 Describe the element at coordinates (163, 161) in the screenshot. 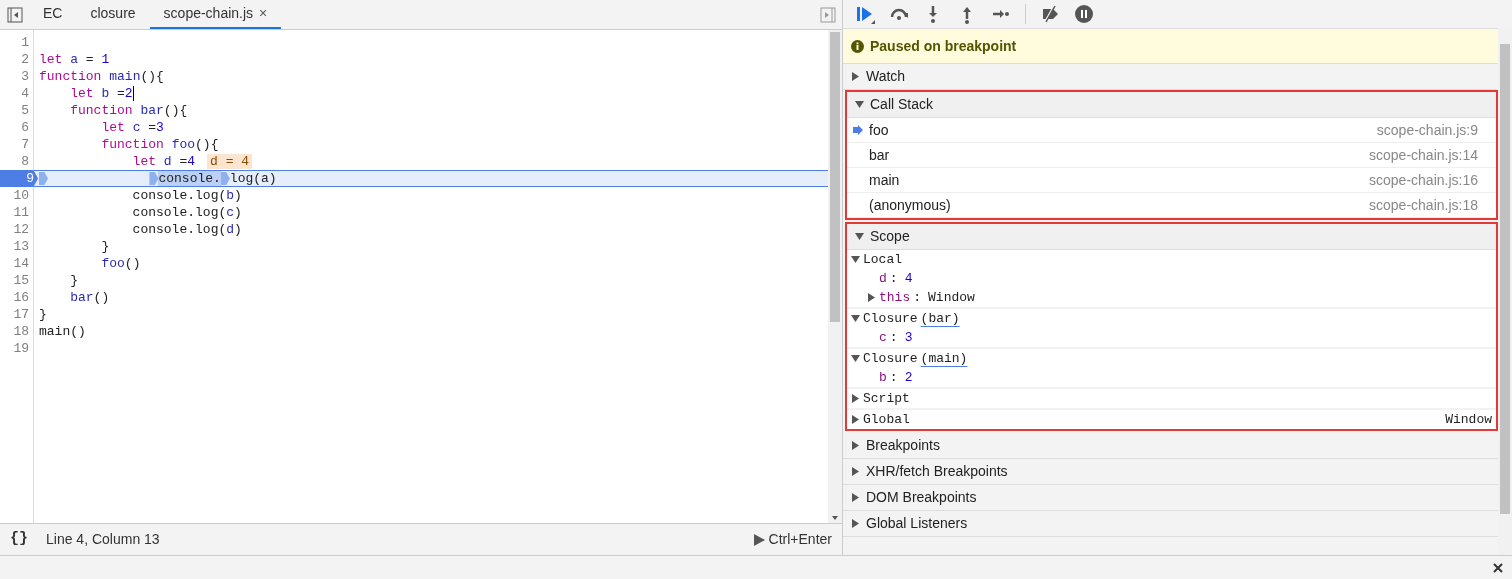

I see `code-line: let d =4` at that location.